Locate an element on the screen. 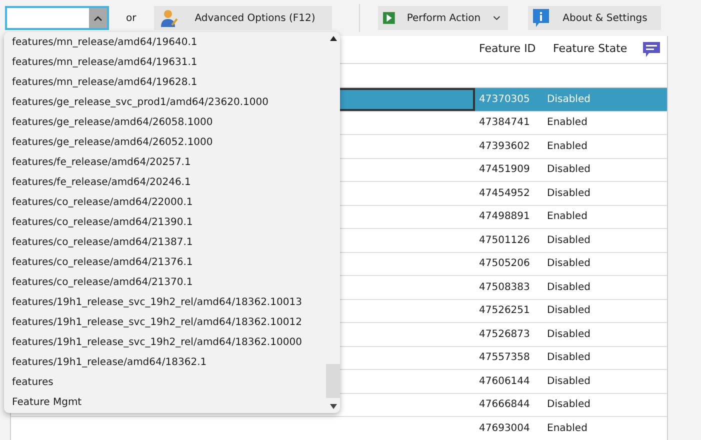 The image size is (701, 440). table-cell-text: 47508383 is located at coordinates (504, 287).